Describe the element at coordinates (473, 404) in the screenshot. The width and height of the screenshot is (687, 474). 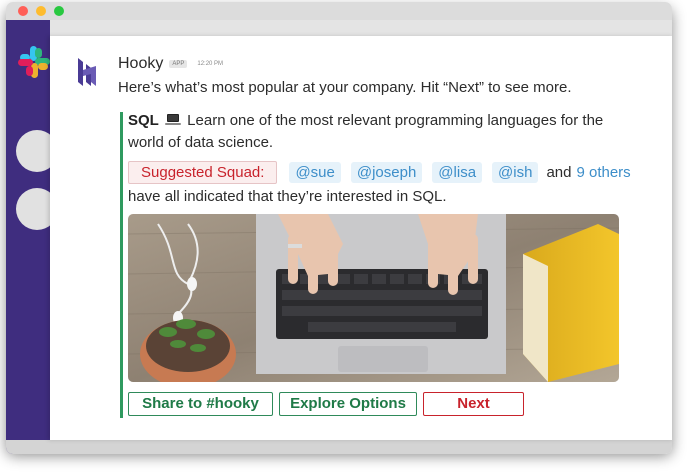
I see `next-button: Next` at that location.